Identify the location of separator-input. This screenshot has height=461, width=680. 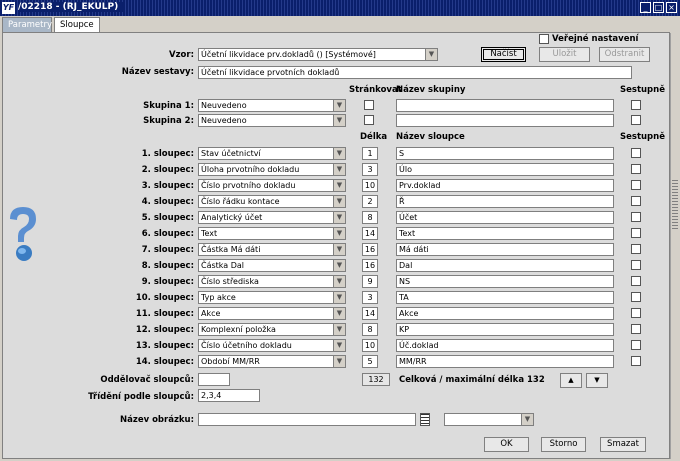
(214, 379).